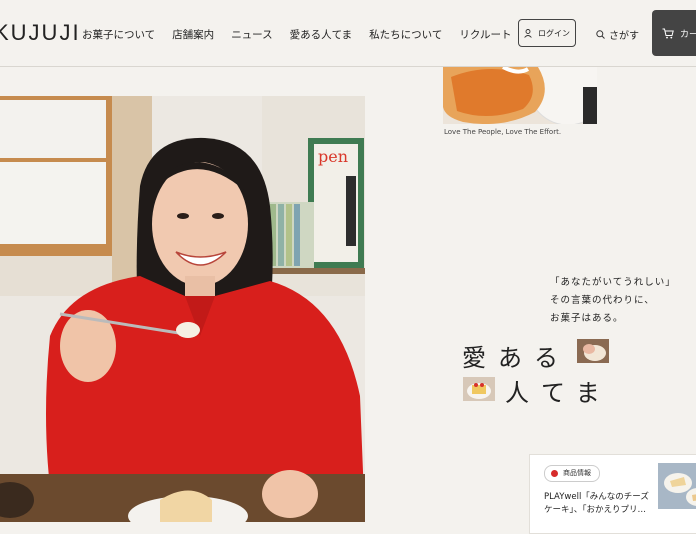 This screenshot has width=696, height=534. I want to click on pastry-image, so click(520, 95).